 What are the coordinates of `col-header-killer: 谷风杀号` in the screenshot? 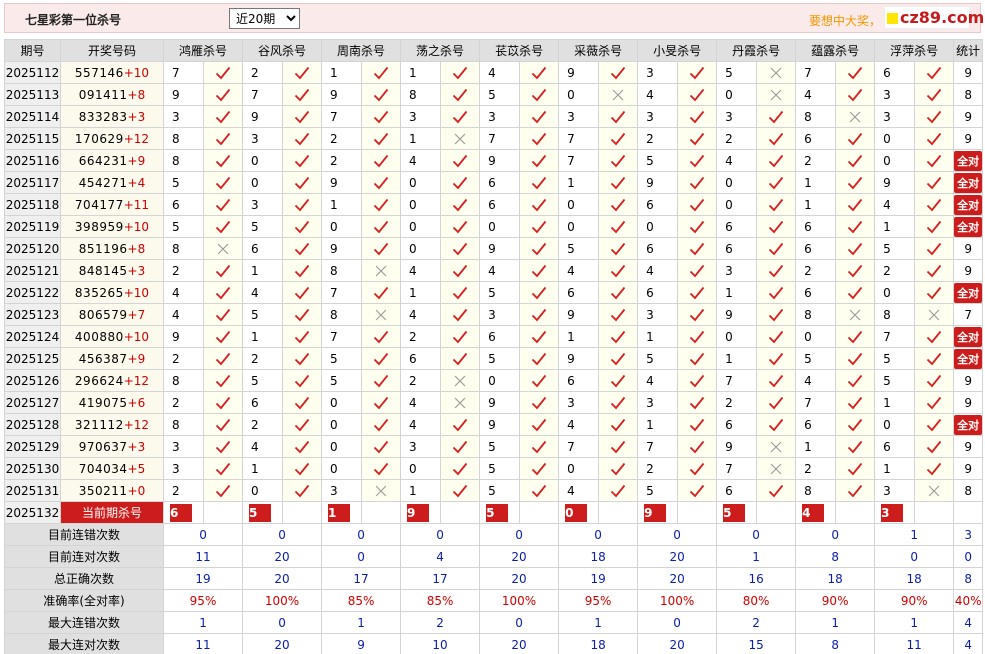 It's located at (282, 50).